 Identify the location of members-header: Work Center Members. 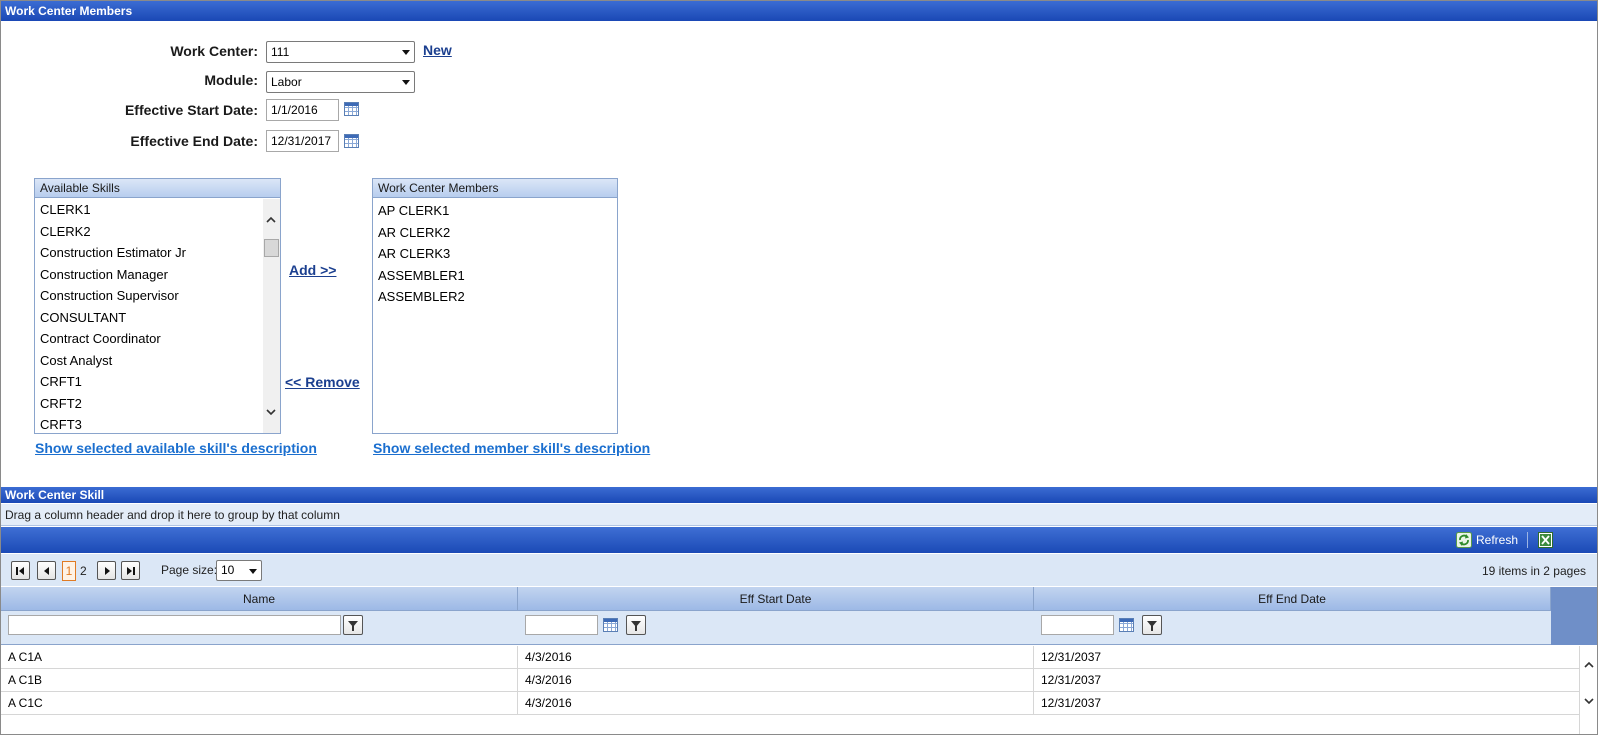
(495, 188).